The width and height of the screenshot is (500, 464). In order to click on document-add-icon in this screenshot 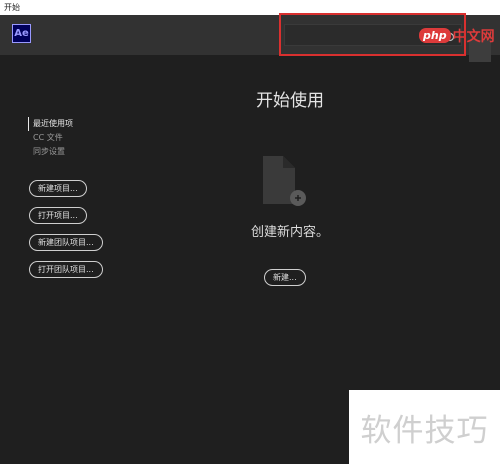, I will do `click(285, 182)`.